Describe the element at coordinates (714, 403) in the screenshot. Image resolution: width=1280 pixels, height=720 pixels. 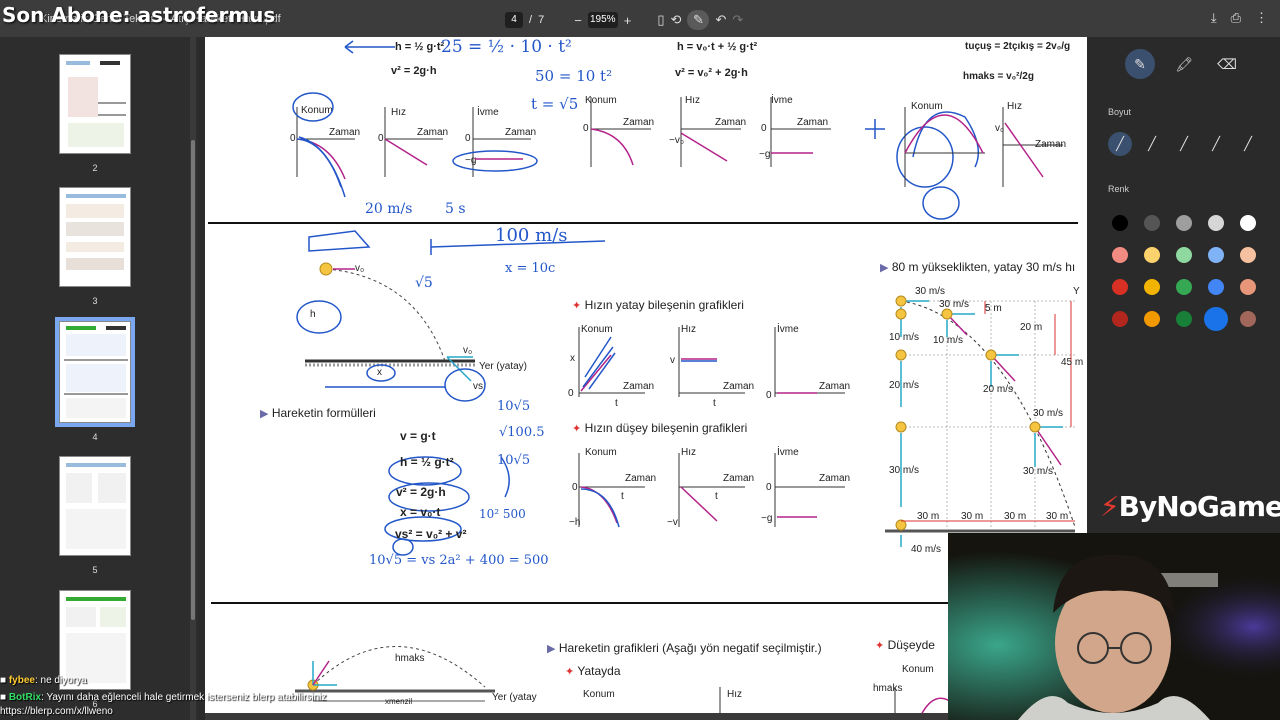
I see `label-t-h2: t` at that location.